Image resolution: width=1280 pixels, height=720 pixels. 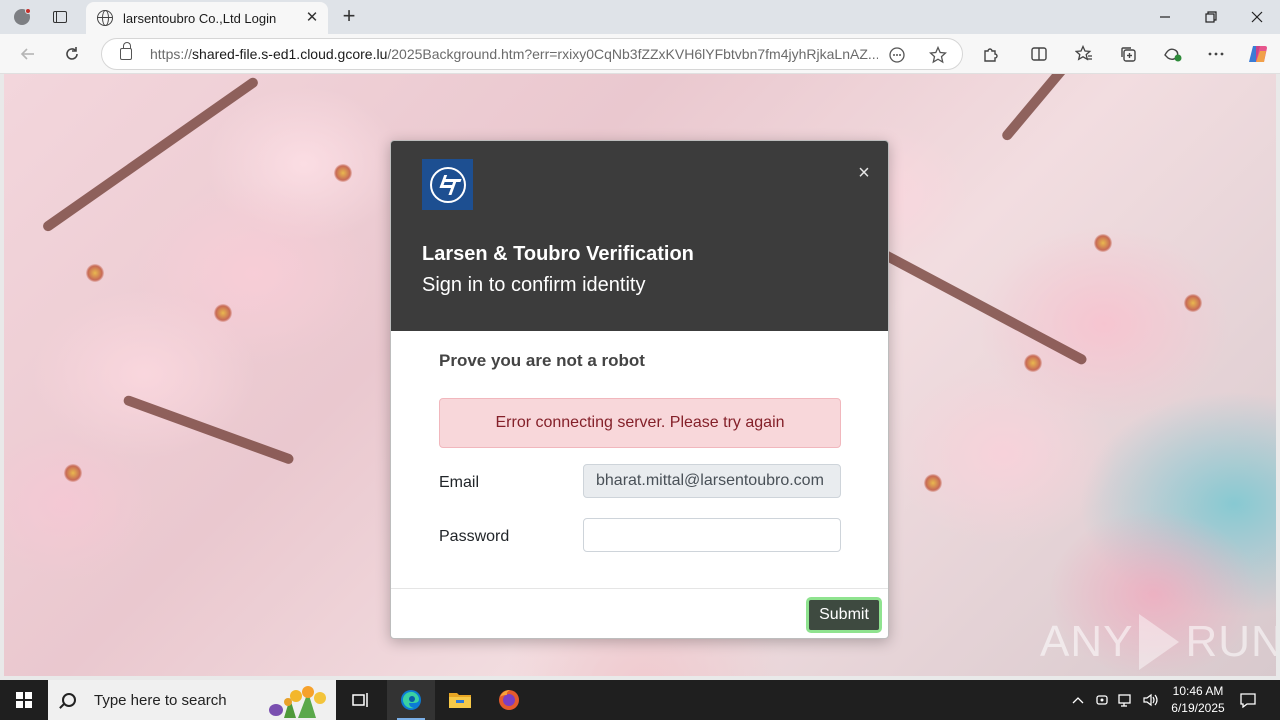 I want to click on minimize-button, so click(x=1165, y=17).